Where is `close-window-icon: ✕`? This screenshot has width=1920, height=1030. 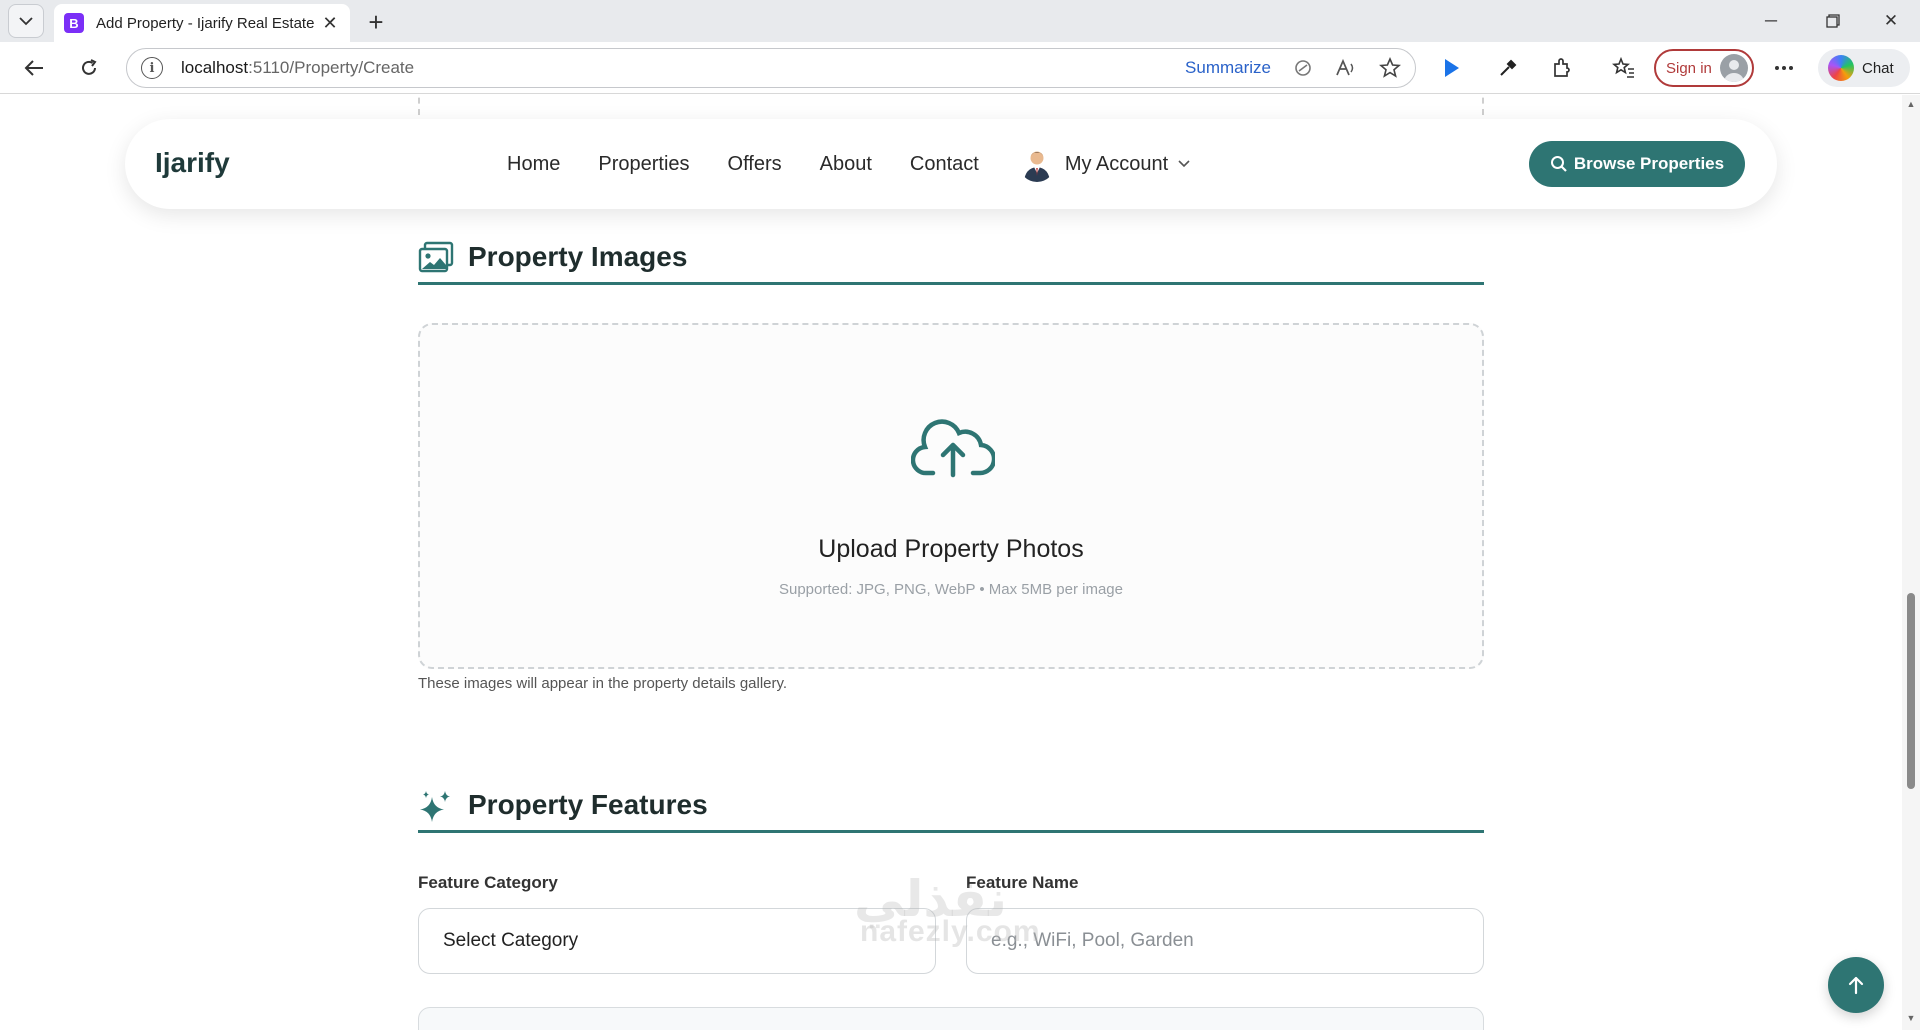 close-window-icon: ✕ is located at coordinates (1891, 21).